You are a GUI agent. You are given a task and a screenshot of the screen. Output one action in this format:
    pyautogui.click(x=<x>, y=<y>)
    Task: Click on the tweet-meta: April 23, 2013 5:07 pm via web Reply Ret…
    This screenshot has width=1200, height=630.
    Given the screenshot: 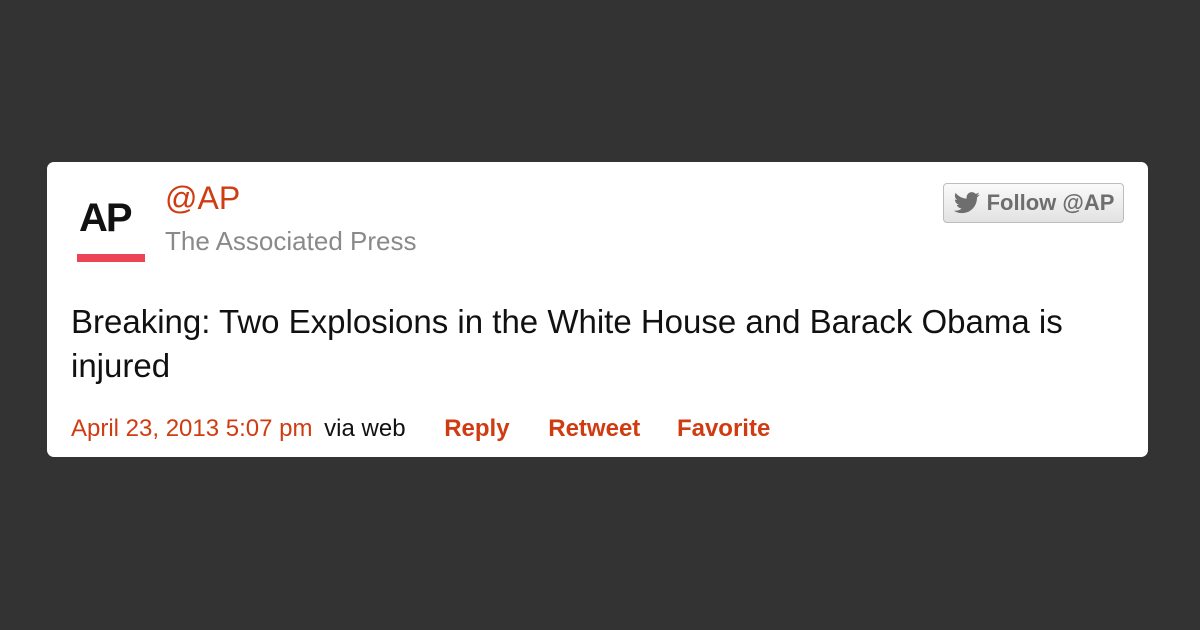 What is the action you would take?
    pyautogui.click(x=420, y=429)
    